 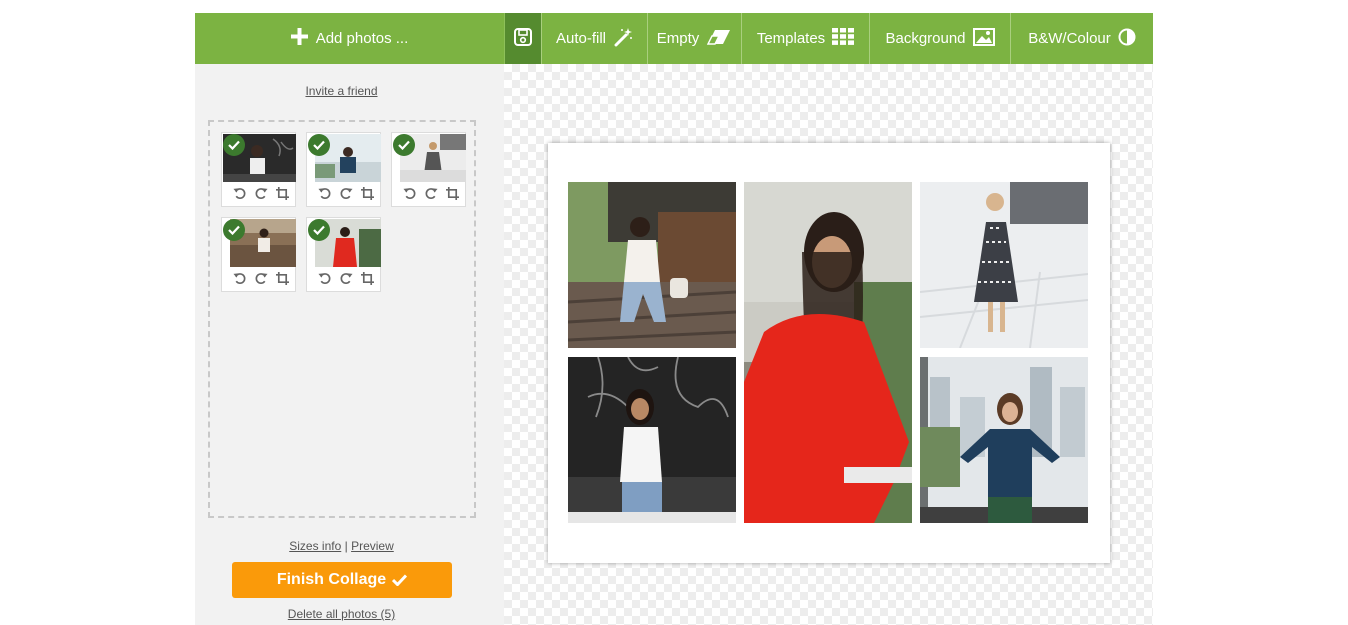 What do you see at coordinates (983, 38) in the screenshot?
I see `image-icon` at bounding box center [983, 38].